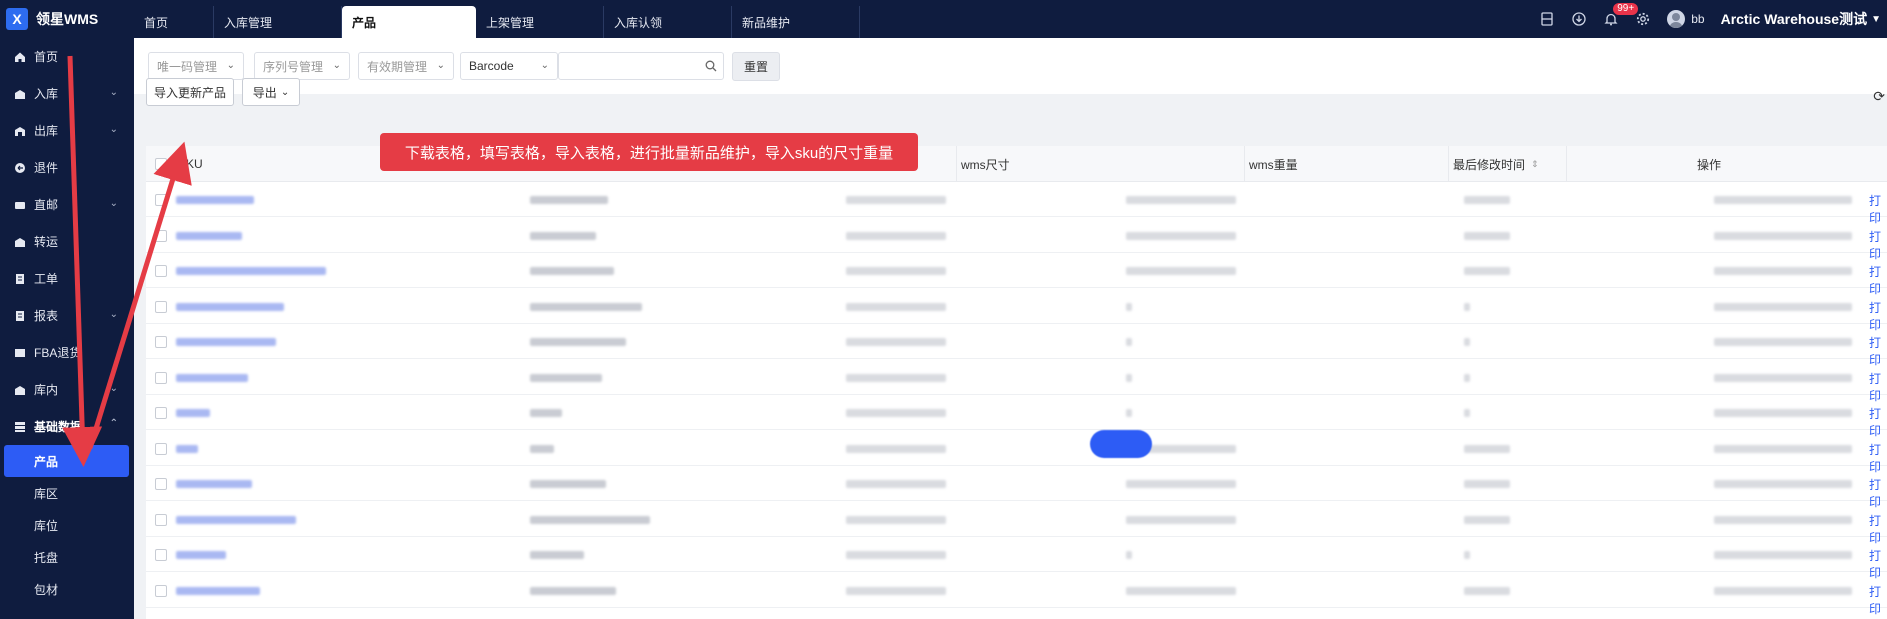 This screenshot has height=619, width=1887. I want to click on warehouse-selector: Arctic Warehouse测试, so click(1794, 19).